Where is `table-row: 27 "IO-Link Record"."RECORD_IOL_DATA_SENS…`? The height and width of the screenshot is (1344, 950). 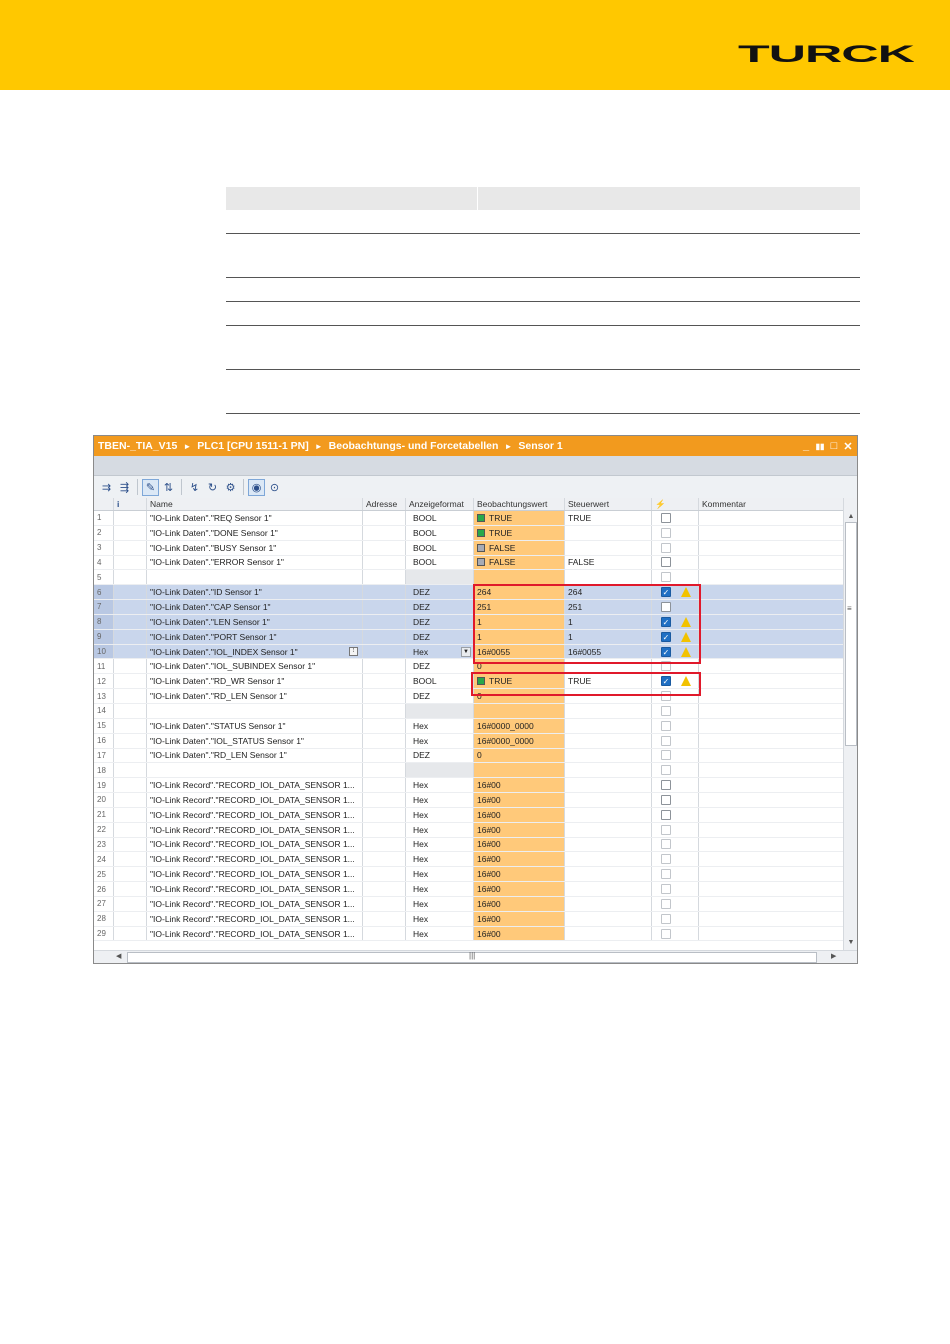 table-row: 27 "IO-Link Record"."RECORD_IOL_DATA_SENS… is located at coordinates (468, 904).